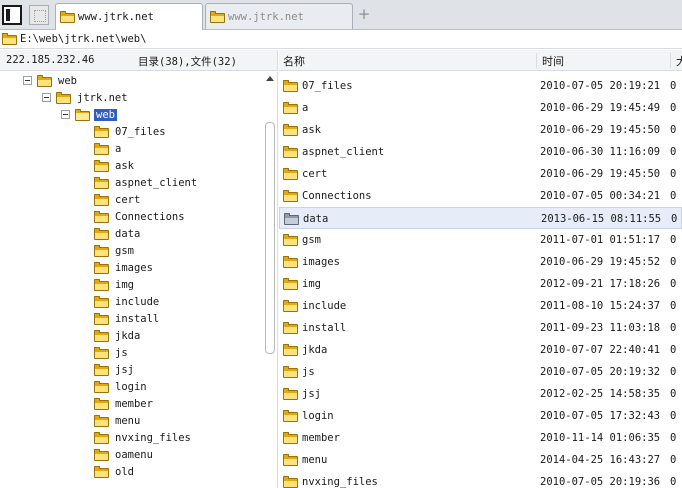  What do you see at coordinates (600, 152) in the screenshot?
I see `file-time: 2010-06-30 11:16:09` at bounding box center [600, 152].